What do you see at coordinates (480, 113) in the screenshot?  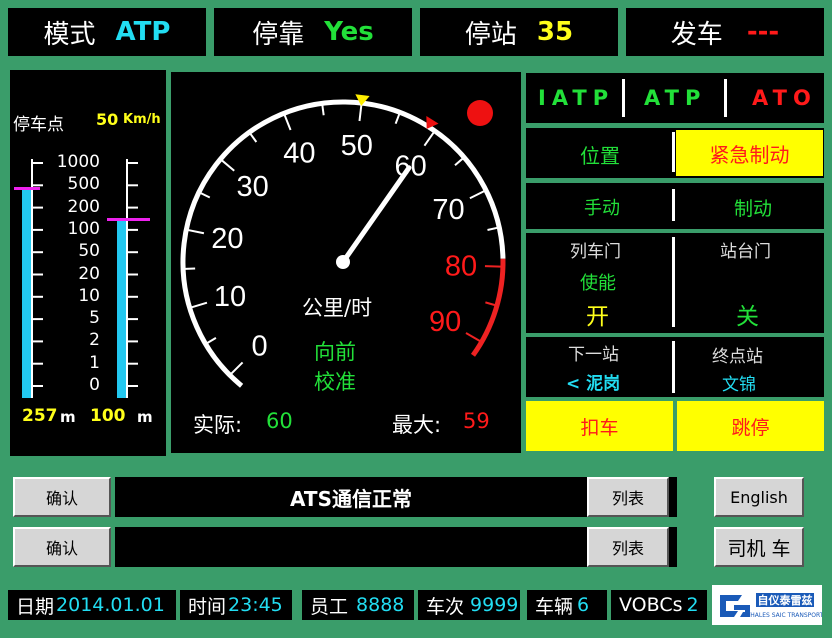 I see `alarm-indicator-icon` at bounding box center [480, 113].